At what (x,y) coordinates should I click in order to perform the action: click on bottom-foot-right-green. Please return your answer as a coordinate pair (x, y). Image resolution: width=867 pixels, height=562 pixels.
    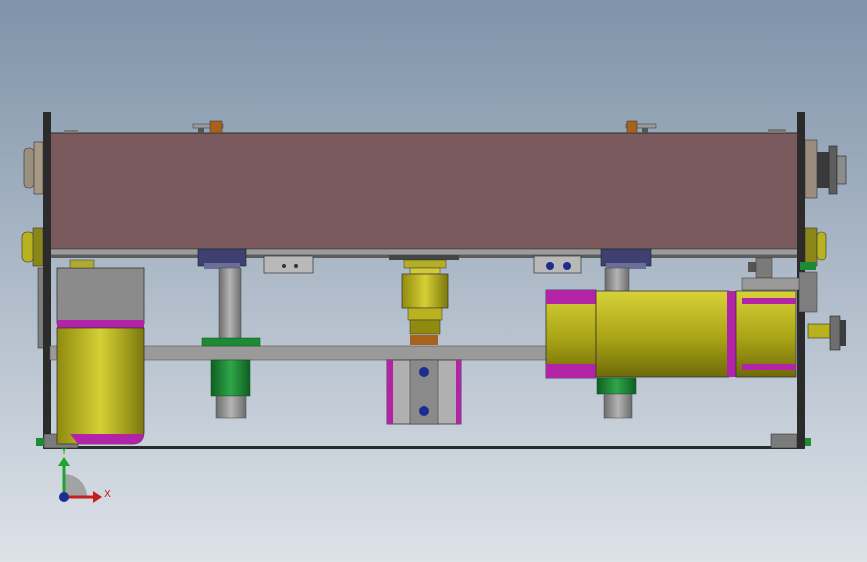
    Looking at the image, I should click on (808, 442).